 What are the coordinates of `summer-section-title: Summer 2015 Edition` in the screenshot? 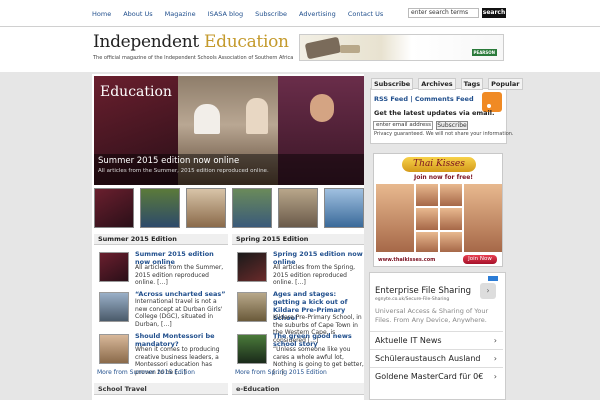 It's located at (161, 239).